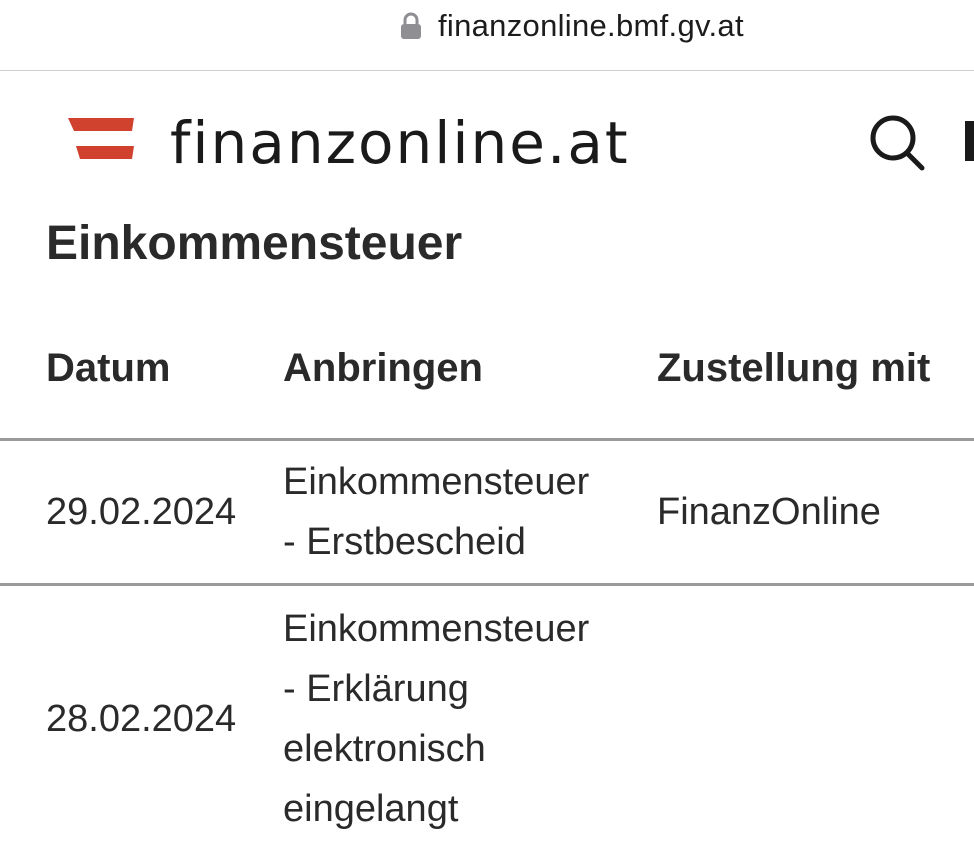 The height and width of the screenshot is (868, 974). Describe the element at coordinates (371, 809) in the screenshot. I see `anbringen-line: eingelangt` at that location.